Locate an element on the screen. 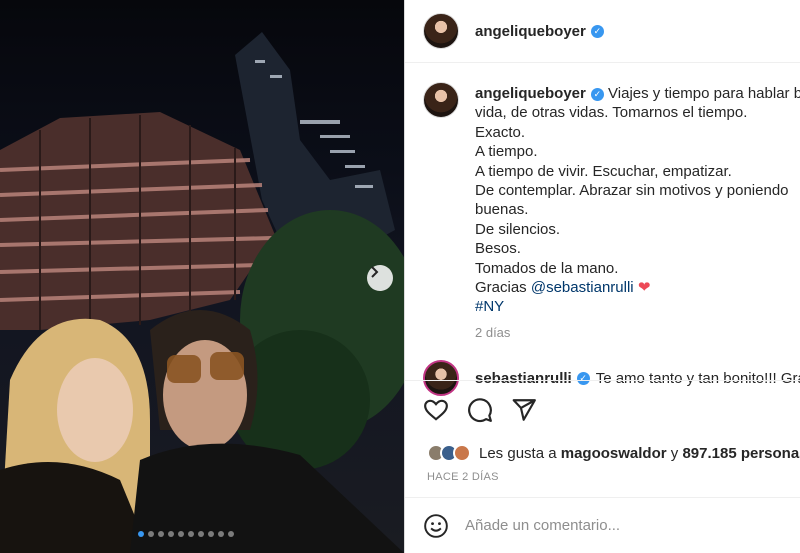  carousel-dots is located at coordinates (186, 534).